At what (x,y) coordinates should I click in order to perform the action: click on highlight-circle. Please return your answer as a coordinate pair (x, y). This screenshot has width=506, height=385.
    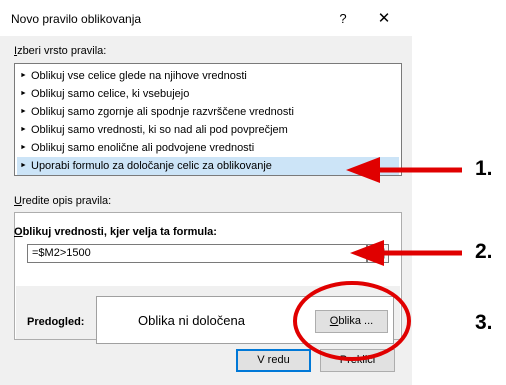
    Looking at the image, I should click on (352, 321).